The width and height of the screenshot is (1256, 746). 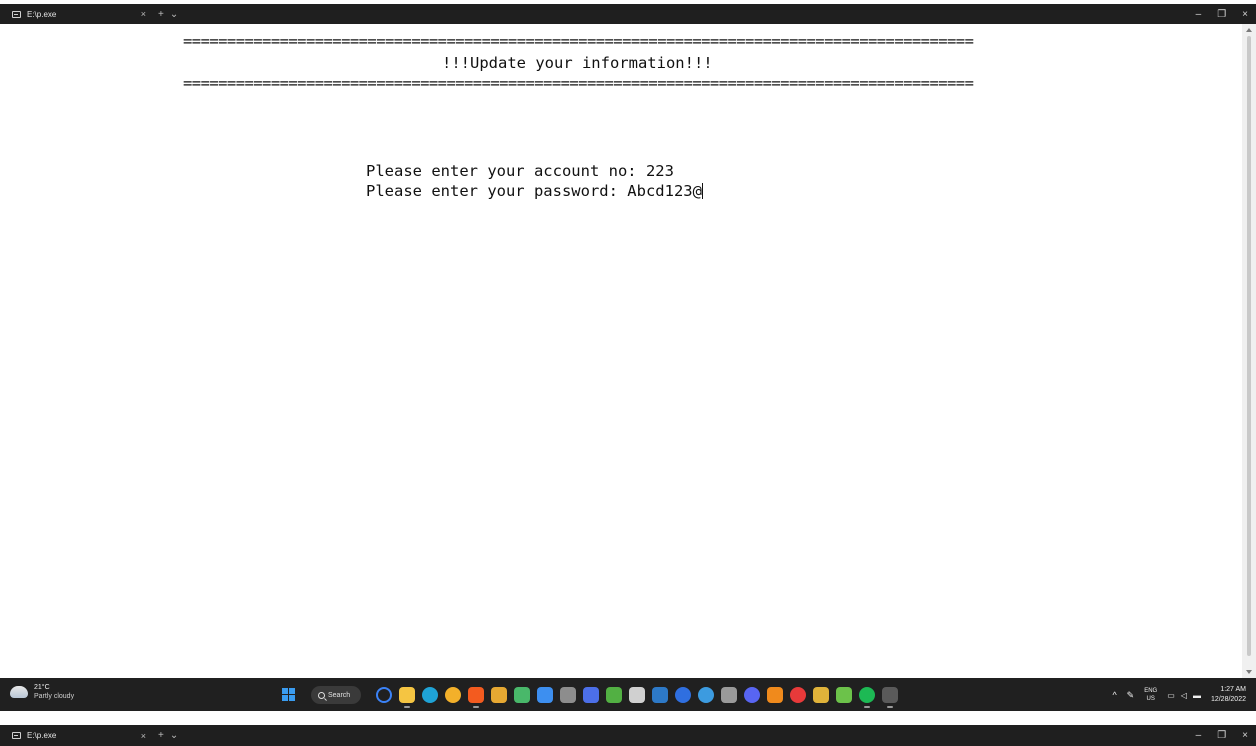 What do you see at coordinates (1150, 695) in the screenshot?
I see `language-indicator: ENG US` at bounding box center [1150, 695].